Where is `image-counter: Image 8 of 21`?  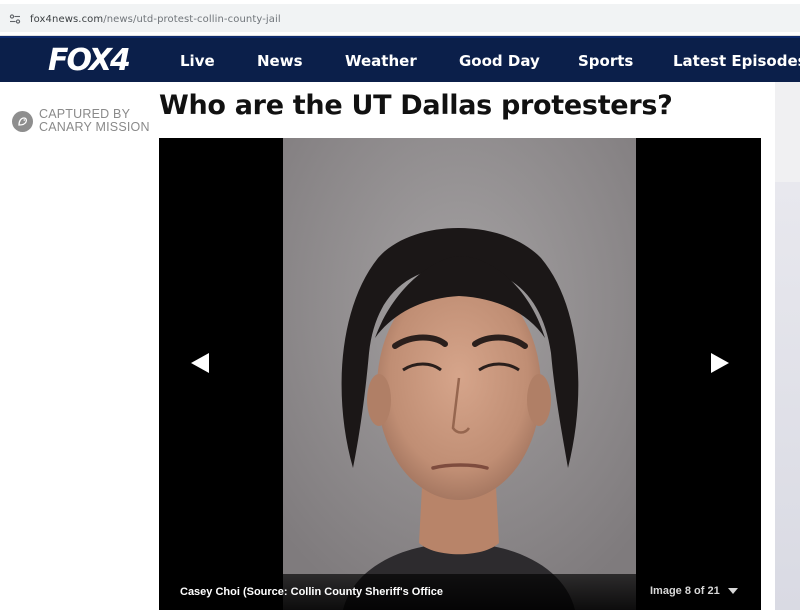
image-counter: Image 8 of 21 is located at coordinates (685, 591).